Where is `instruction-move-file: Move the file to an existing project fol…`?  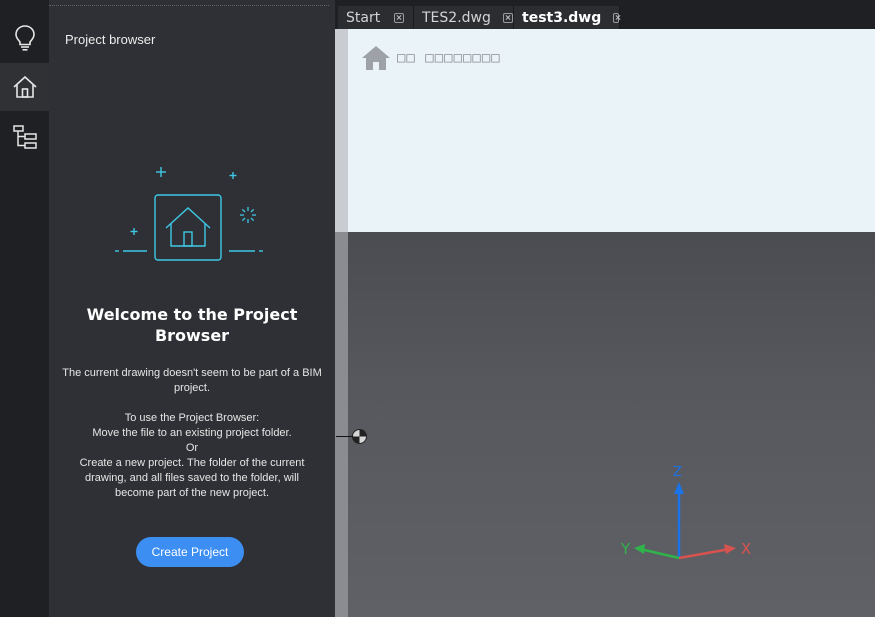 instruction-move-file: Move the file to an existing project fol… is located at coordinates (192, 433).